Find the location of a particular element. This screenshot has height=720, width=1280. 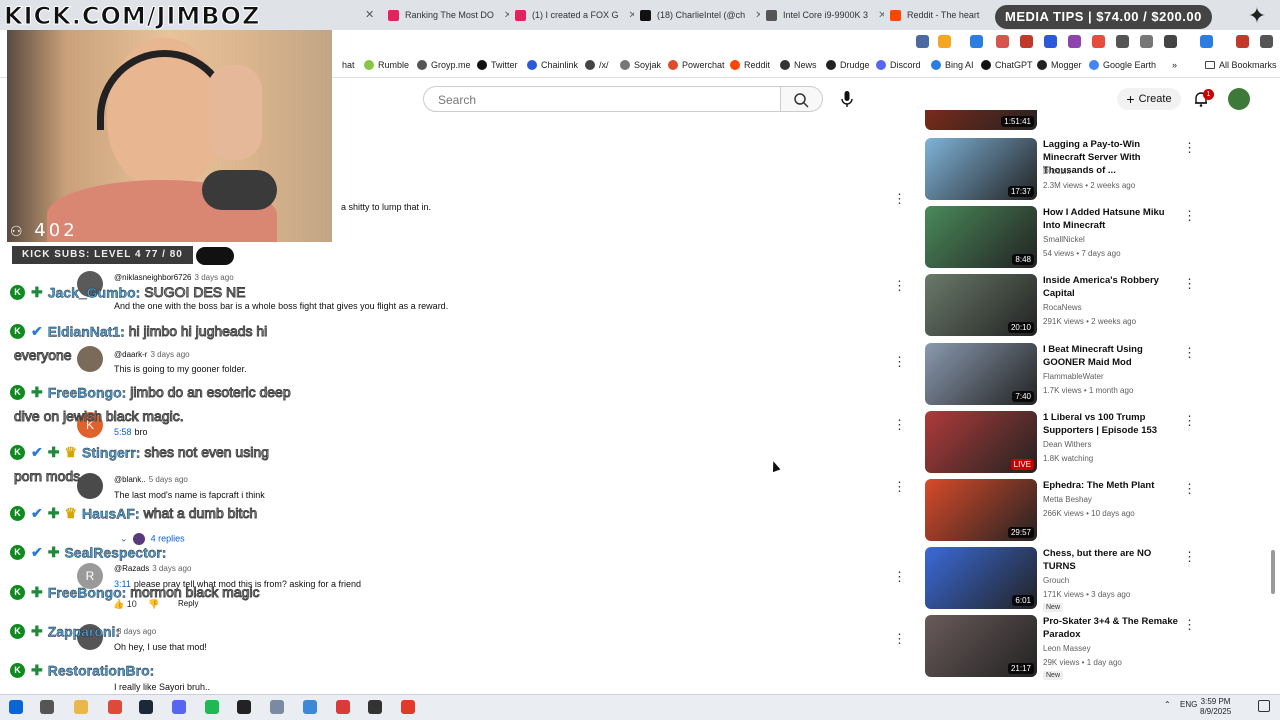

video-thumbnail: 6:01 is located at coordinates (981, 578).